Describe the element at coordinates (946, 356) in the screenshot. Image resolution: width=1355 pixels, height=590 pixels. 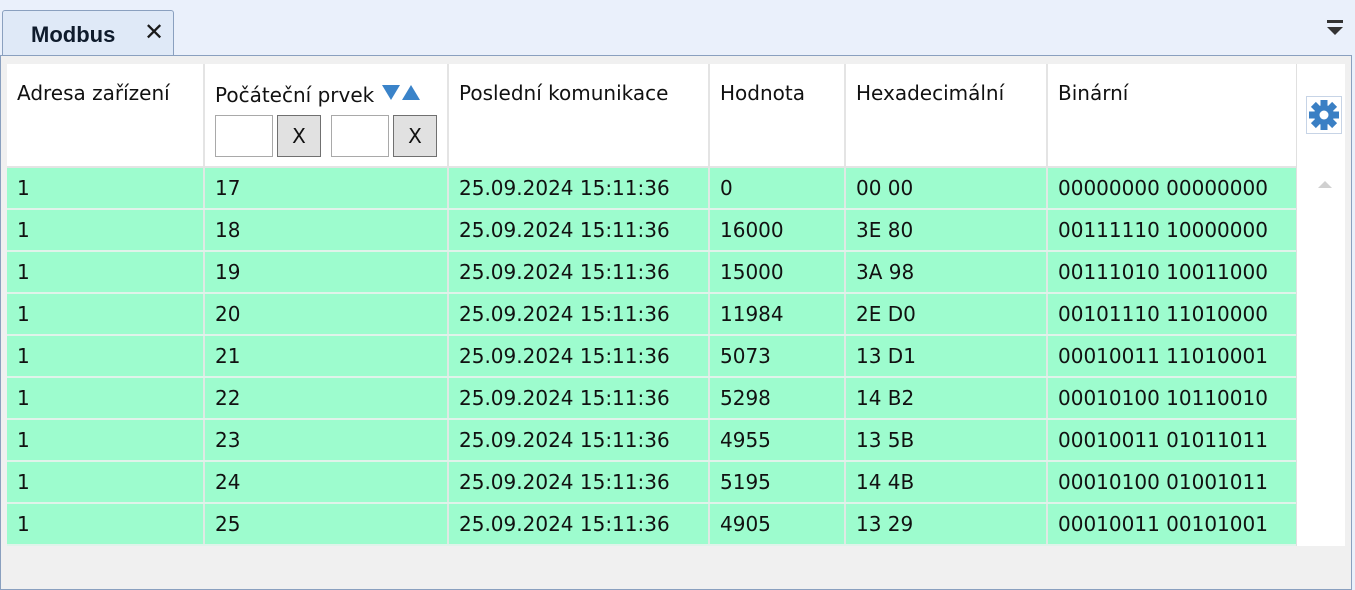
I see `cell-hexadecimal: 13 D1` at that location.